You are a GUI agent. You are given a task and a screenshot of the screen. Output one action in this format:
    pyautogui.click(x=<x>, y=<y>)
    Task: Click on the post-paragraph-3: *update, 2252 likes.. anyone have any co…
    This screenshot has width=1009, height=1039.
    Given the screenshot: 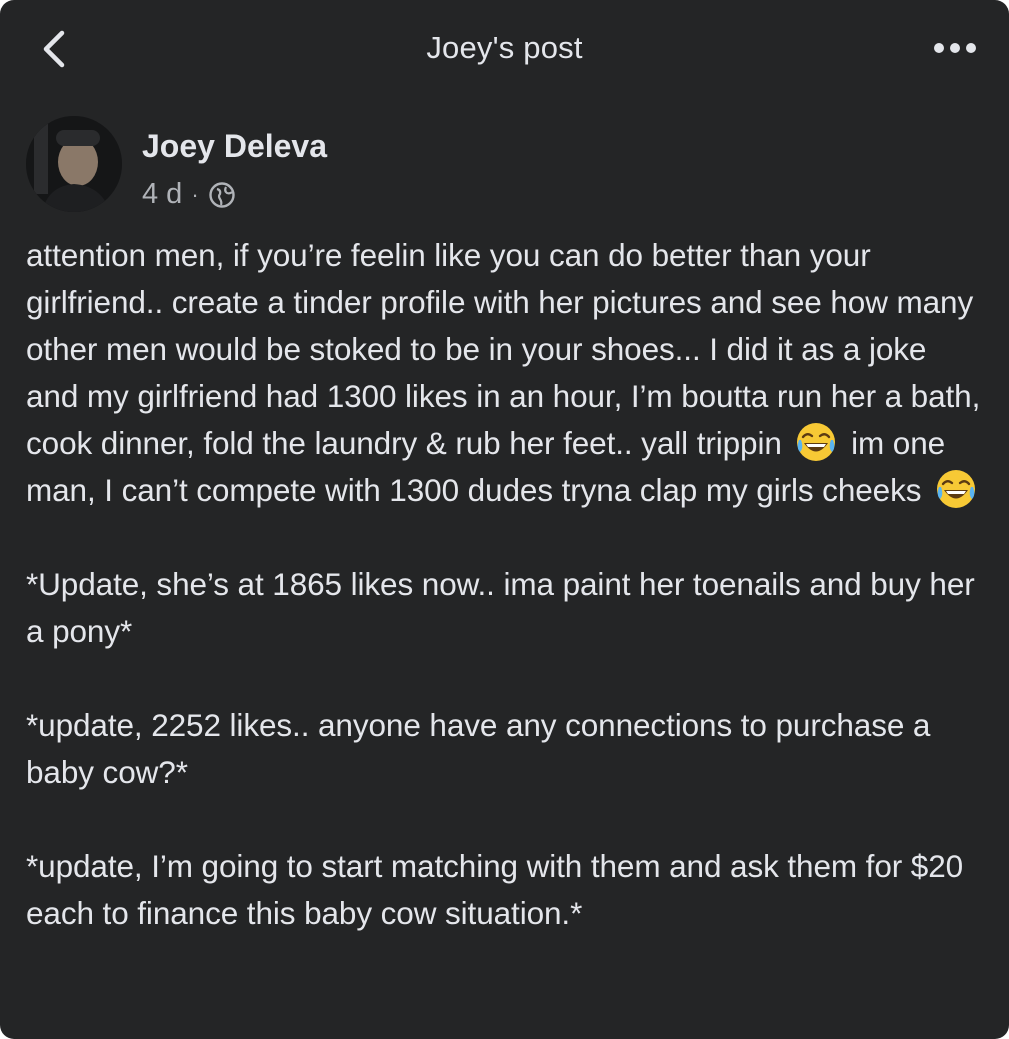 What is the action you would take?
    pyautogui.click(x=478, y=748)
    